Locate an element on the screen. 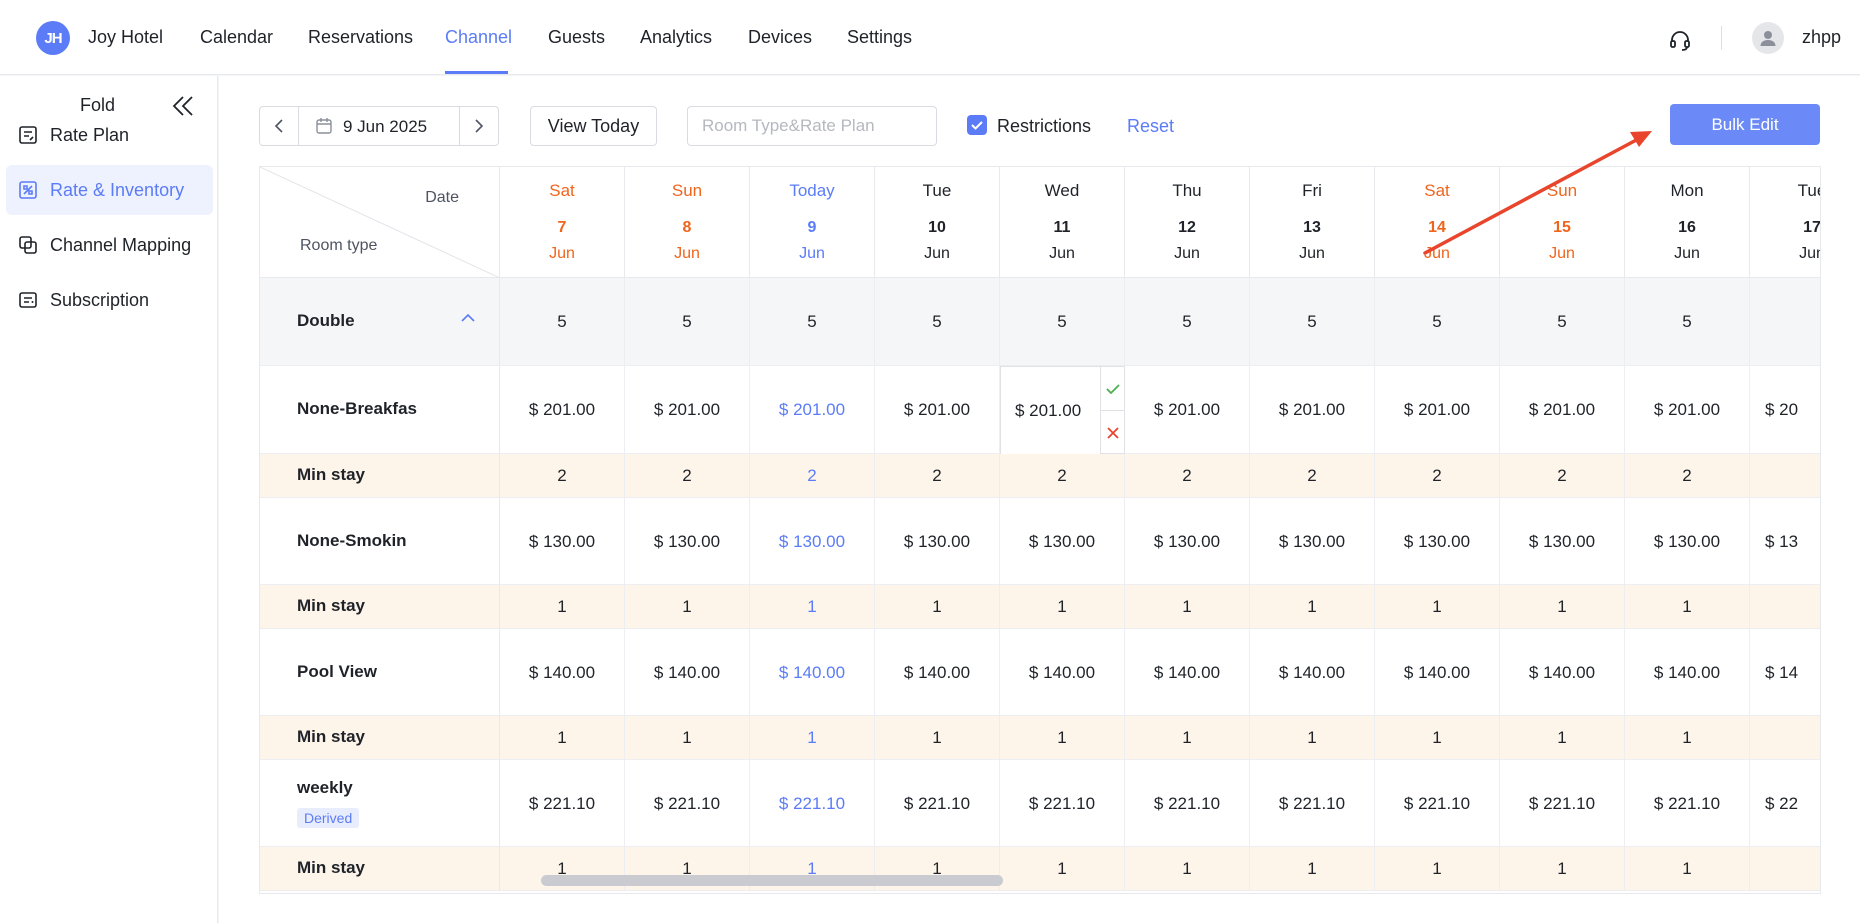 This screenshot has width=1860, height=923. nav-analytics: Analytics is located at coordinates (676, 37).